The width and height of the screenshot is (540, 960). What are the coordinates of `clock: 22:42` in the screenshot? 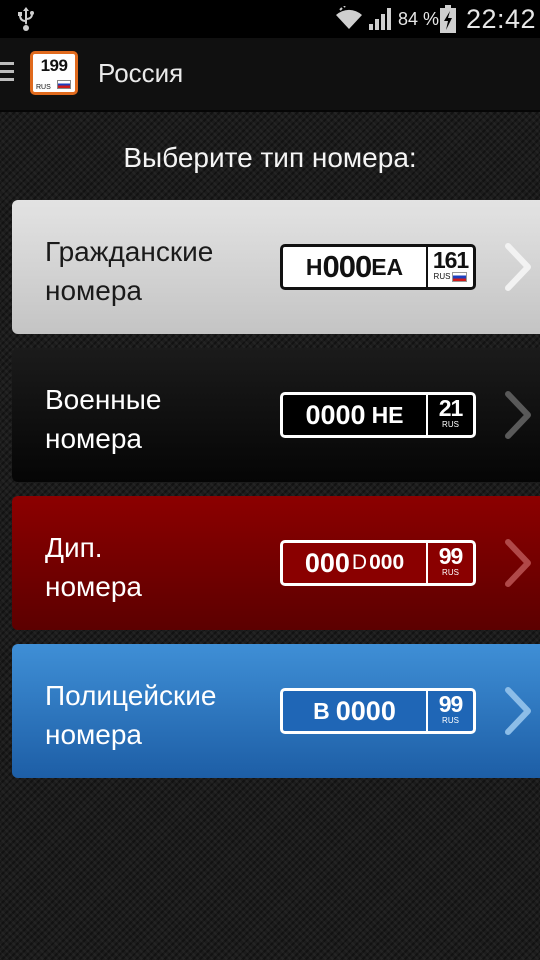 It's located at (501, 19).